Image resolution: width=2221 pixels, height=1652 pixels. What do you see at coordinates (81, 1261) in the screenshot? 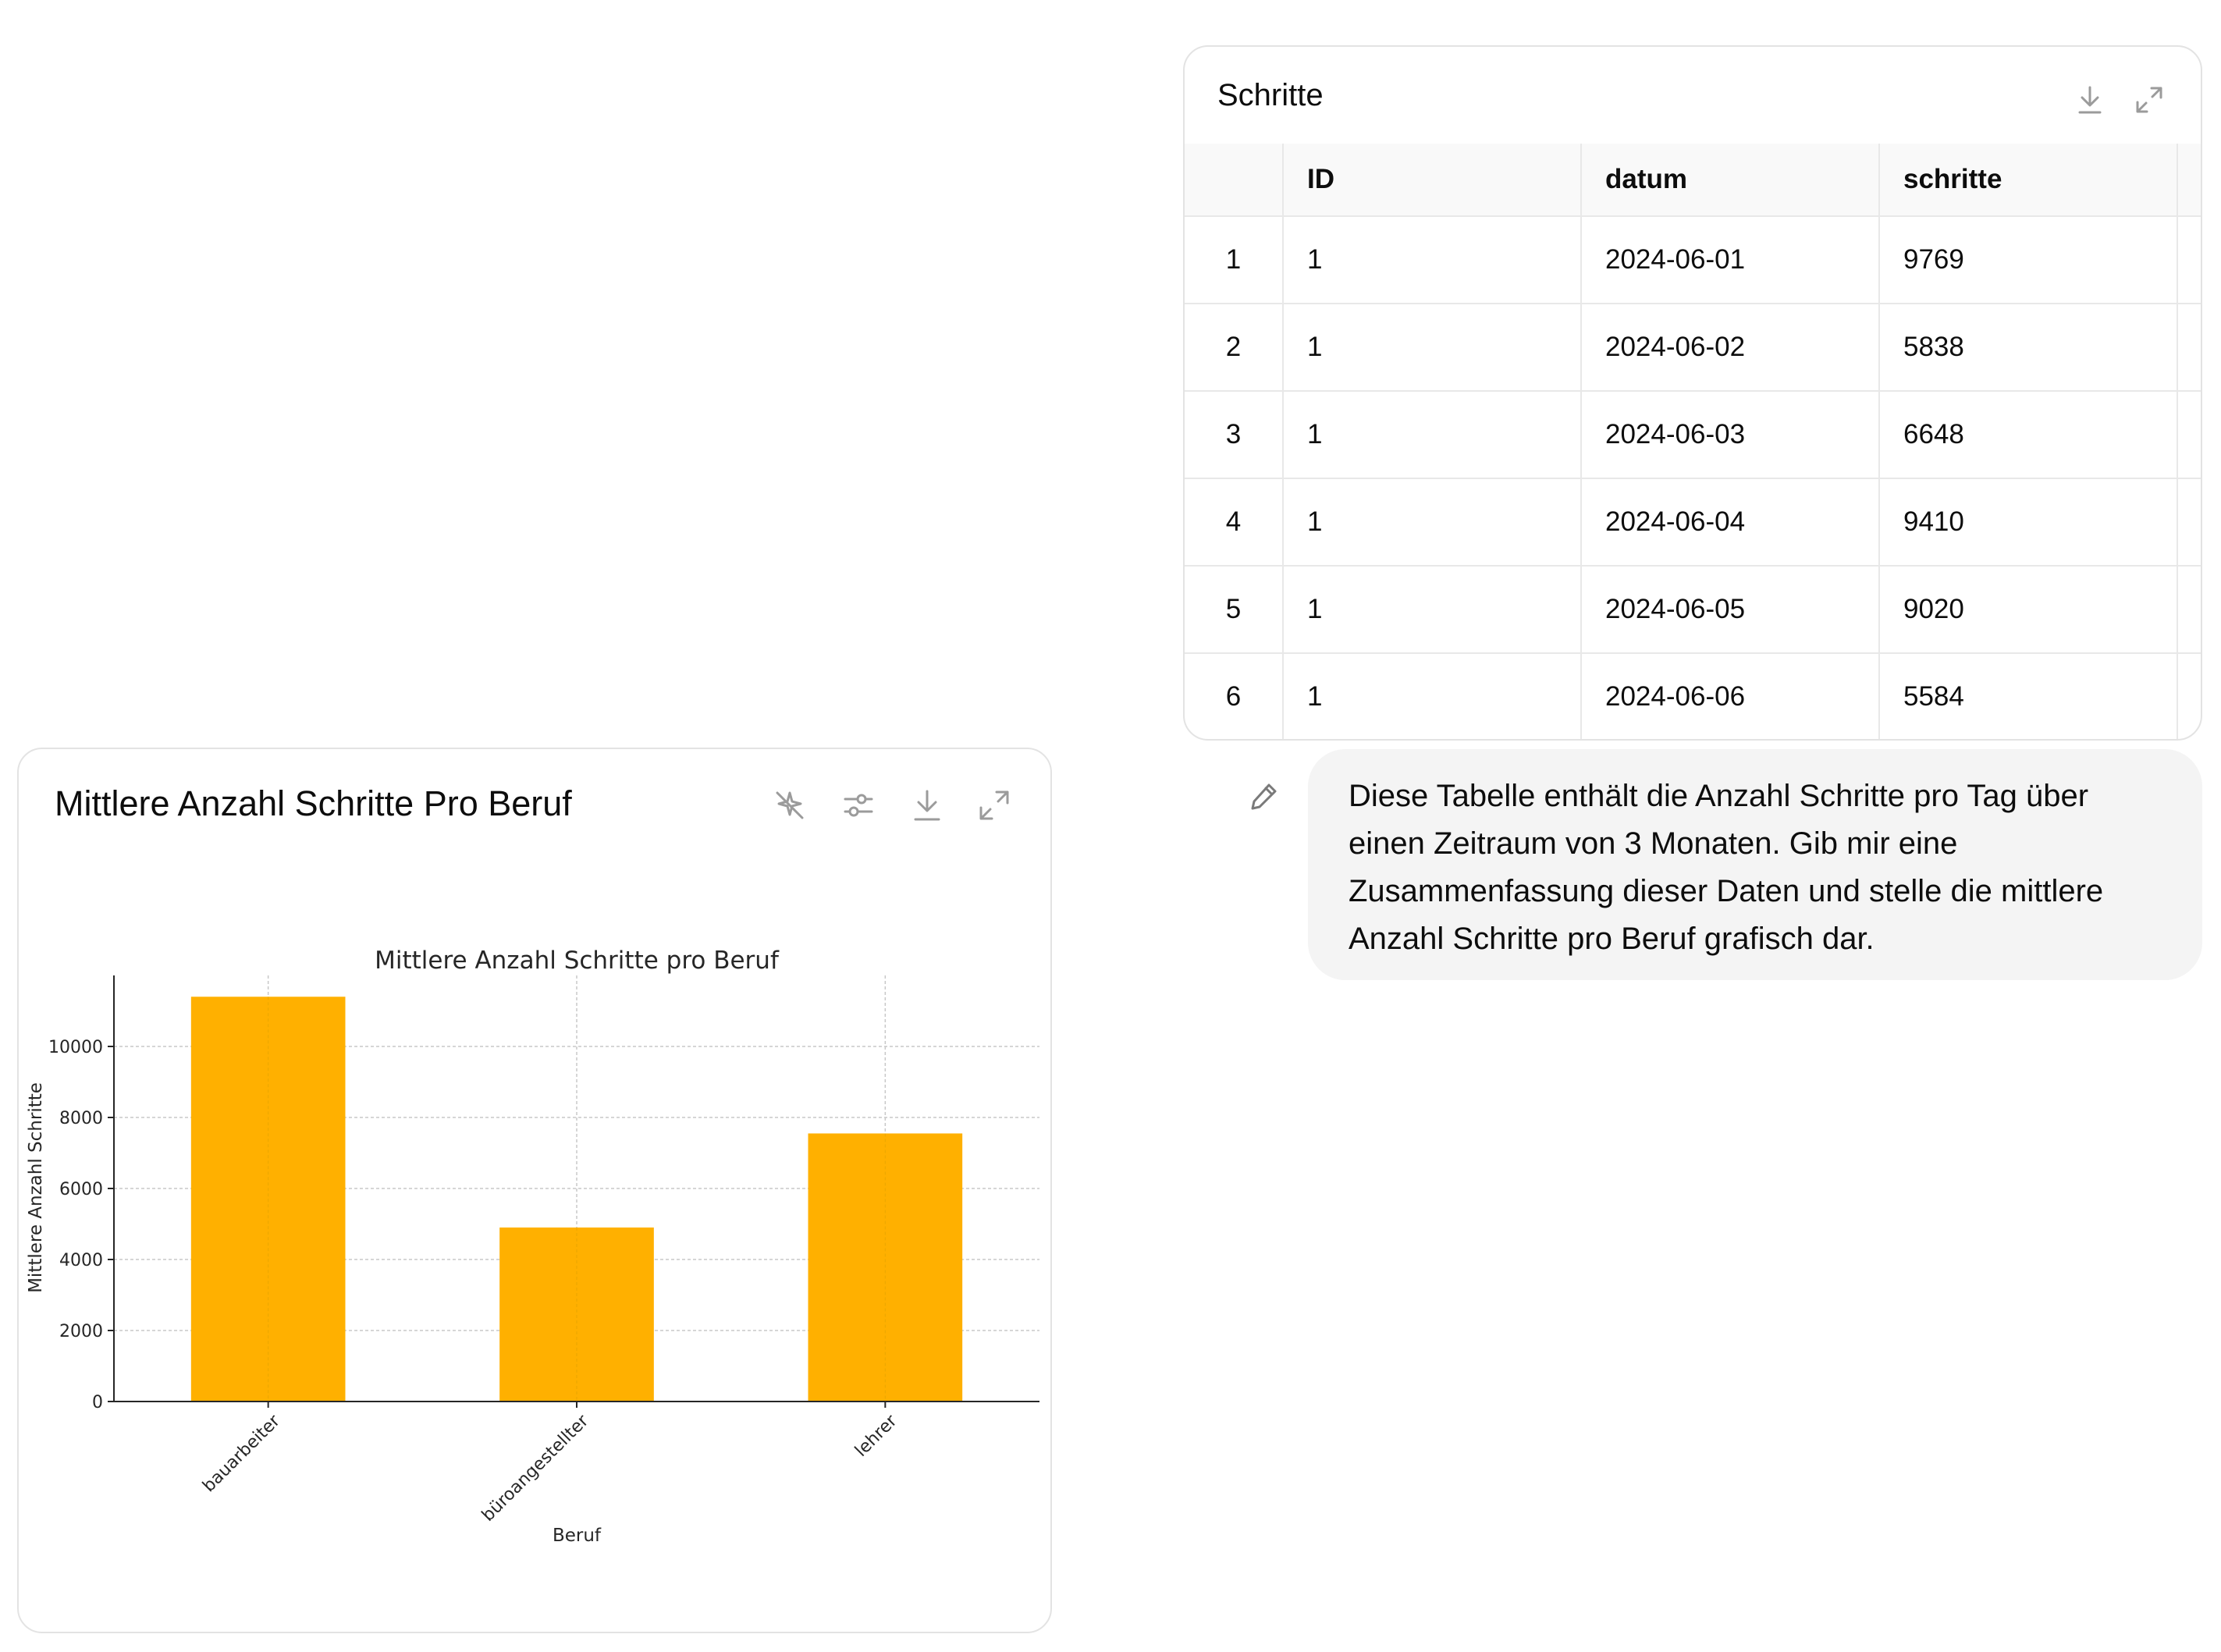
I see `y-tick-label: 4000` at bounding box center [81, 1261].